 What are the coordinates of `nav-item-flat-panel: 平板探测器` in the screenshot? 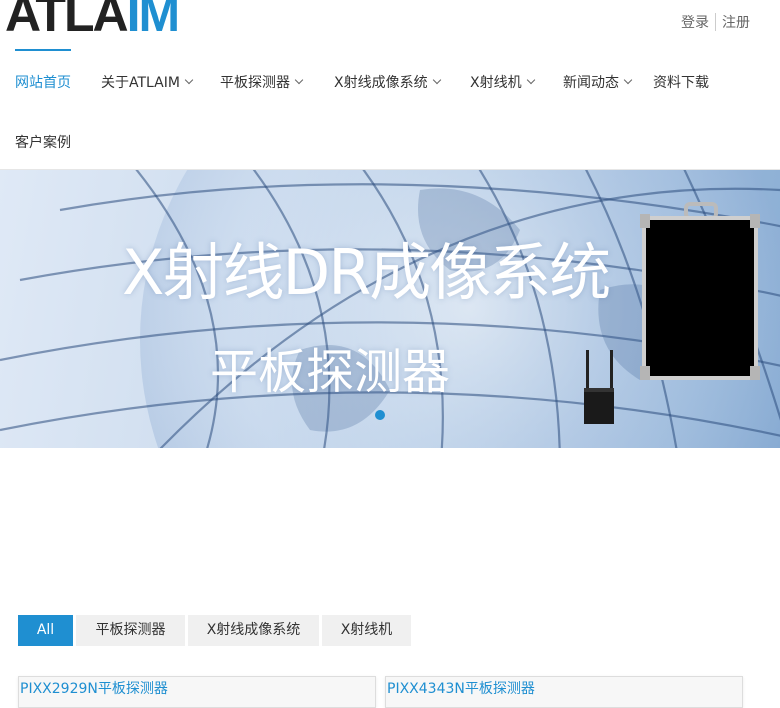 It's located at (262, 82).